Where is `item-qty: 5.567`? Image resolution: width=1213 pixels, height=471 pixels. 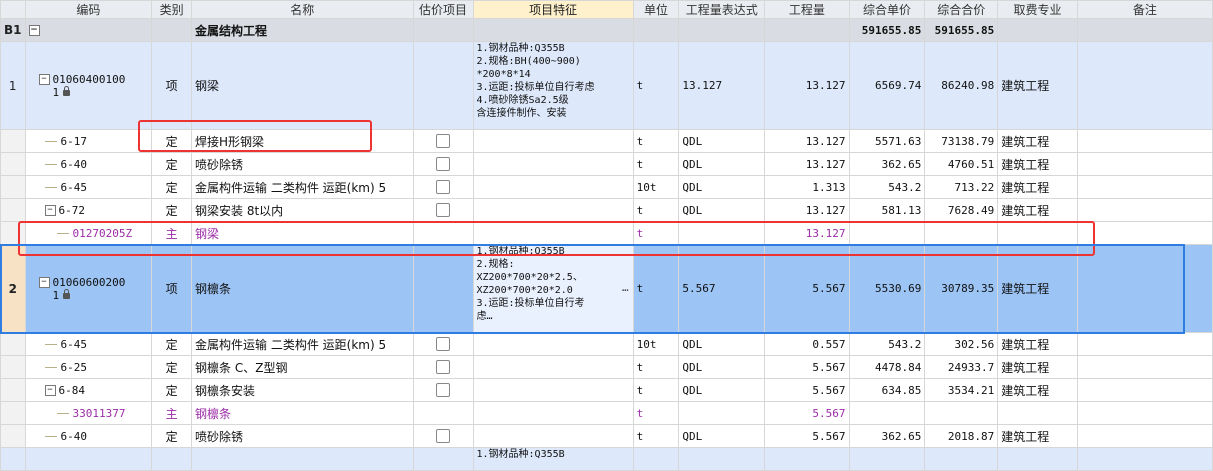 item-qty: 5.567 is located at coordinates (807, 288).